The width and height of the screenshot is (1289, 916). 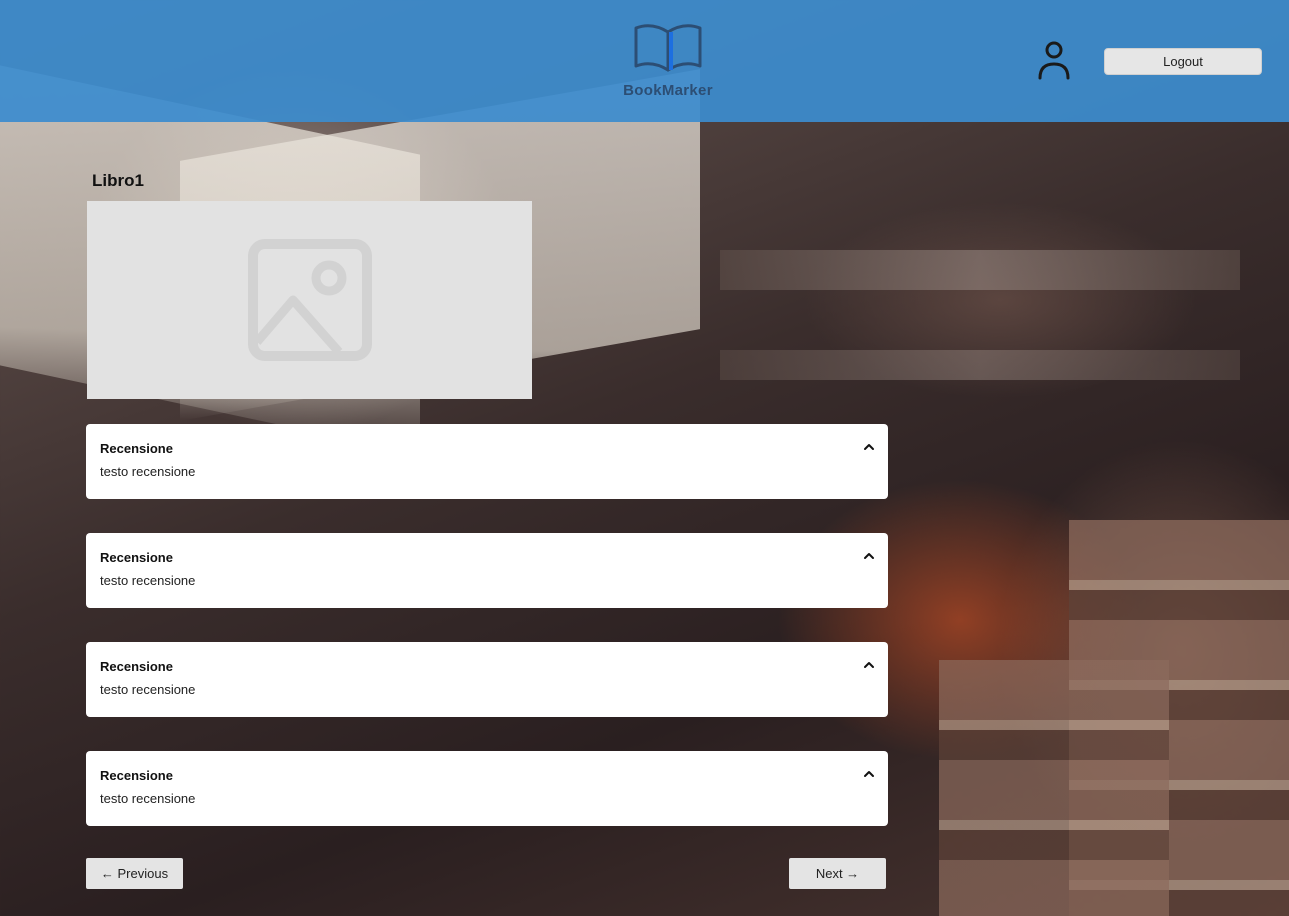 What do you see at coordinates (837, 873) in the screenshot?
I see `next-page-button: Next →` at bounding box center [837, 873].